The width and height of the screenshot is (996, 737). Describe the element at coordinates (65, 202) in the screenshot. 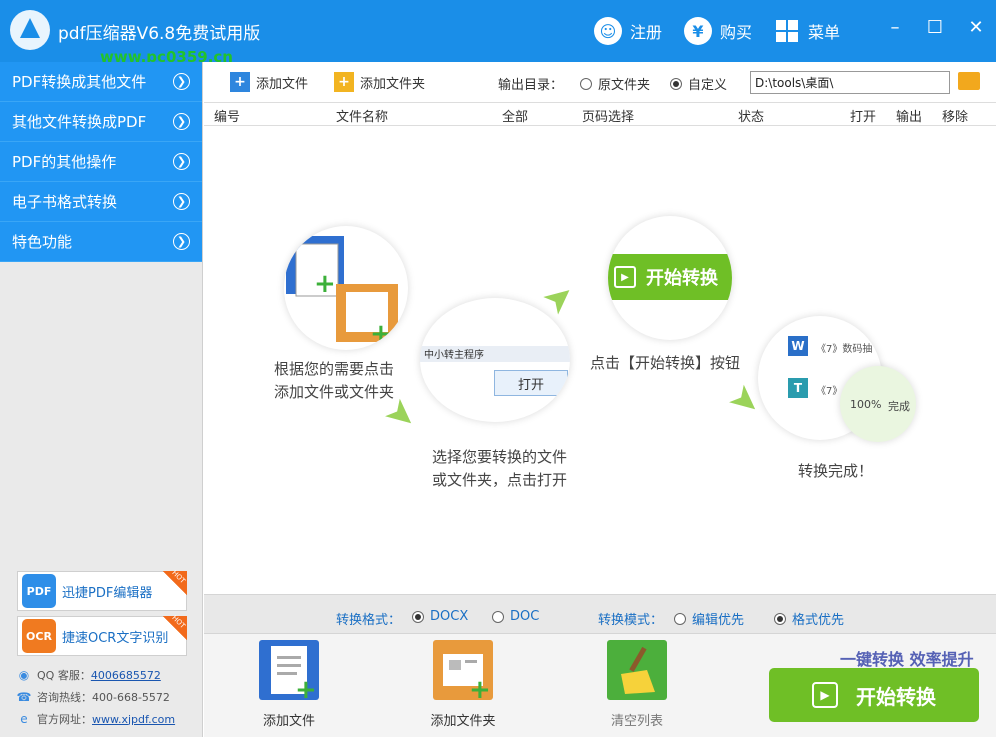

I see `sidebar-item-label: 电子书格式转换` at that location.